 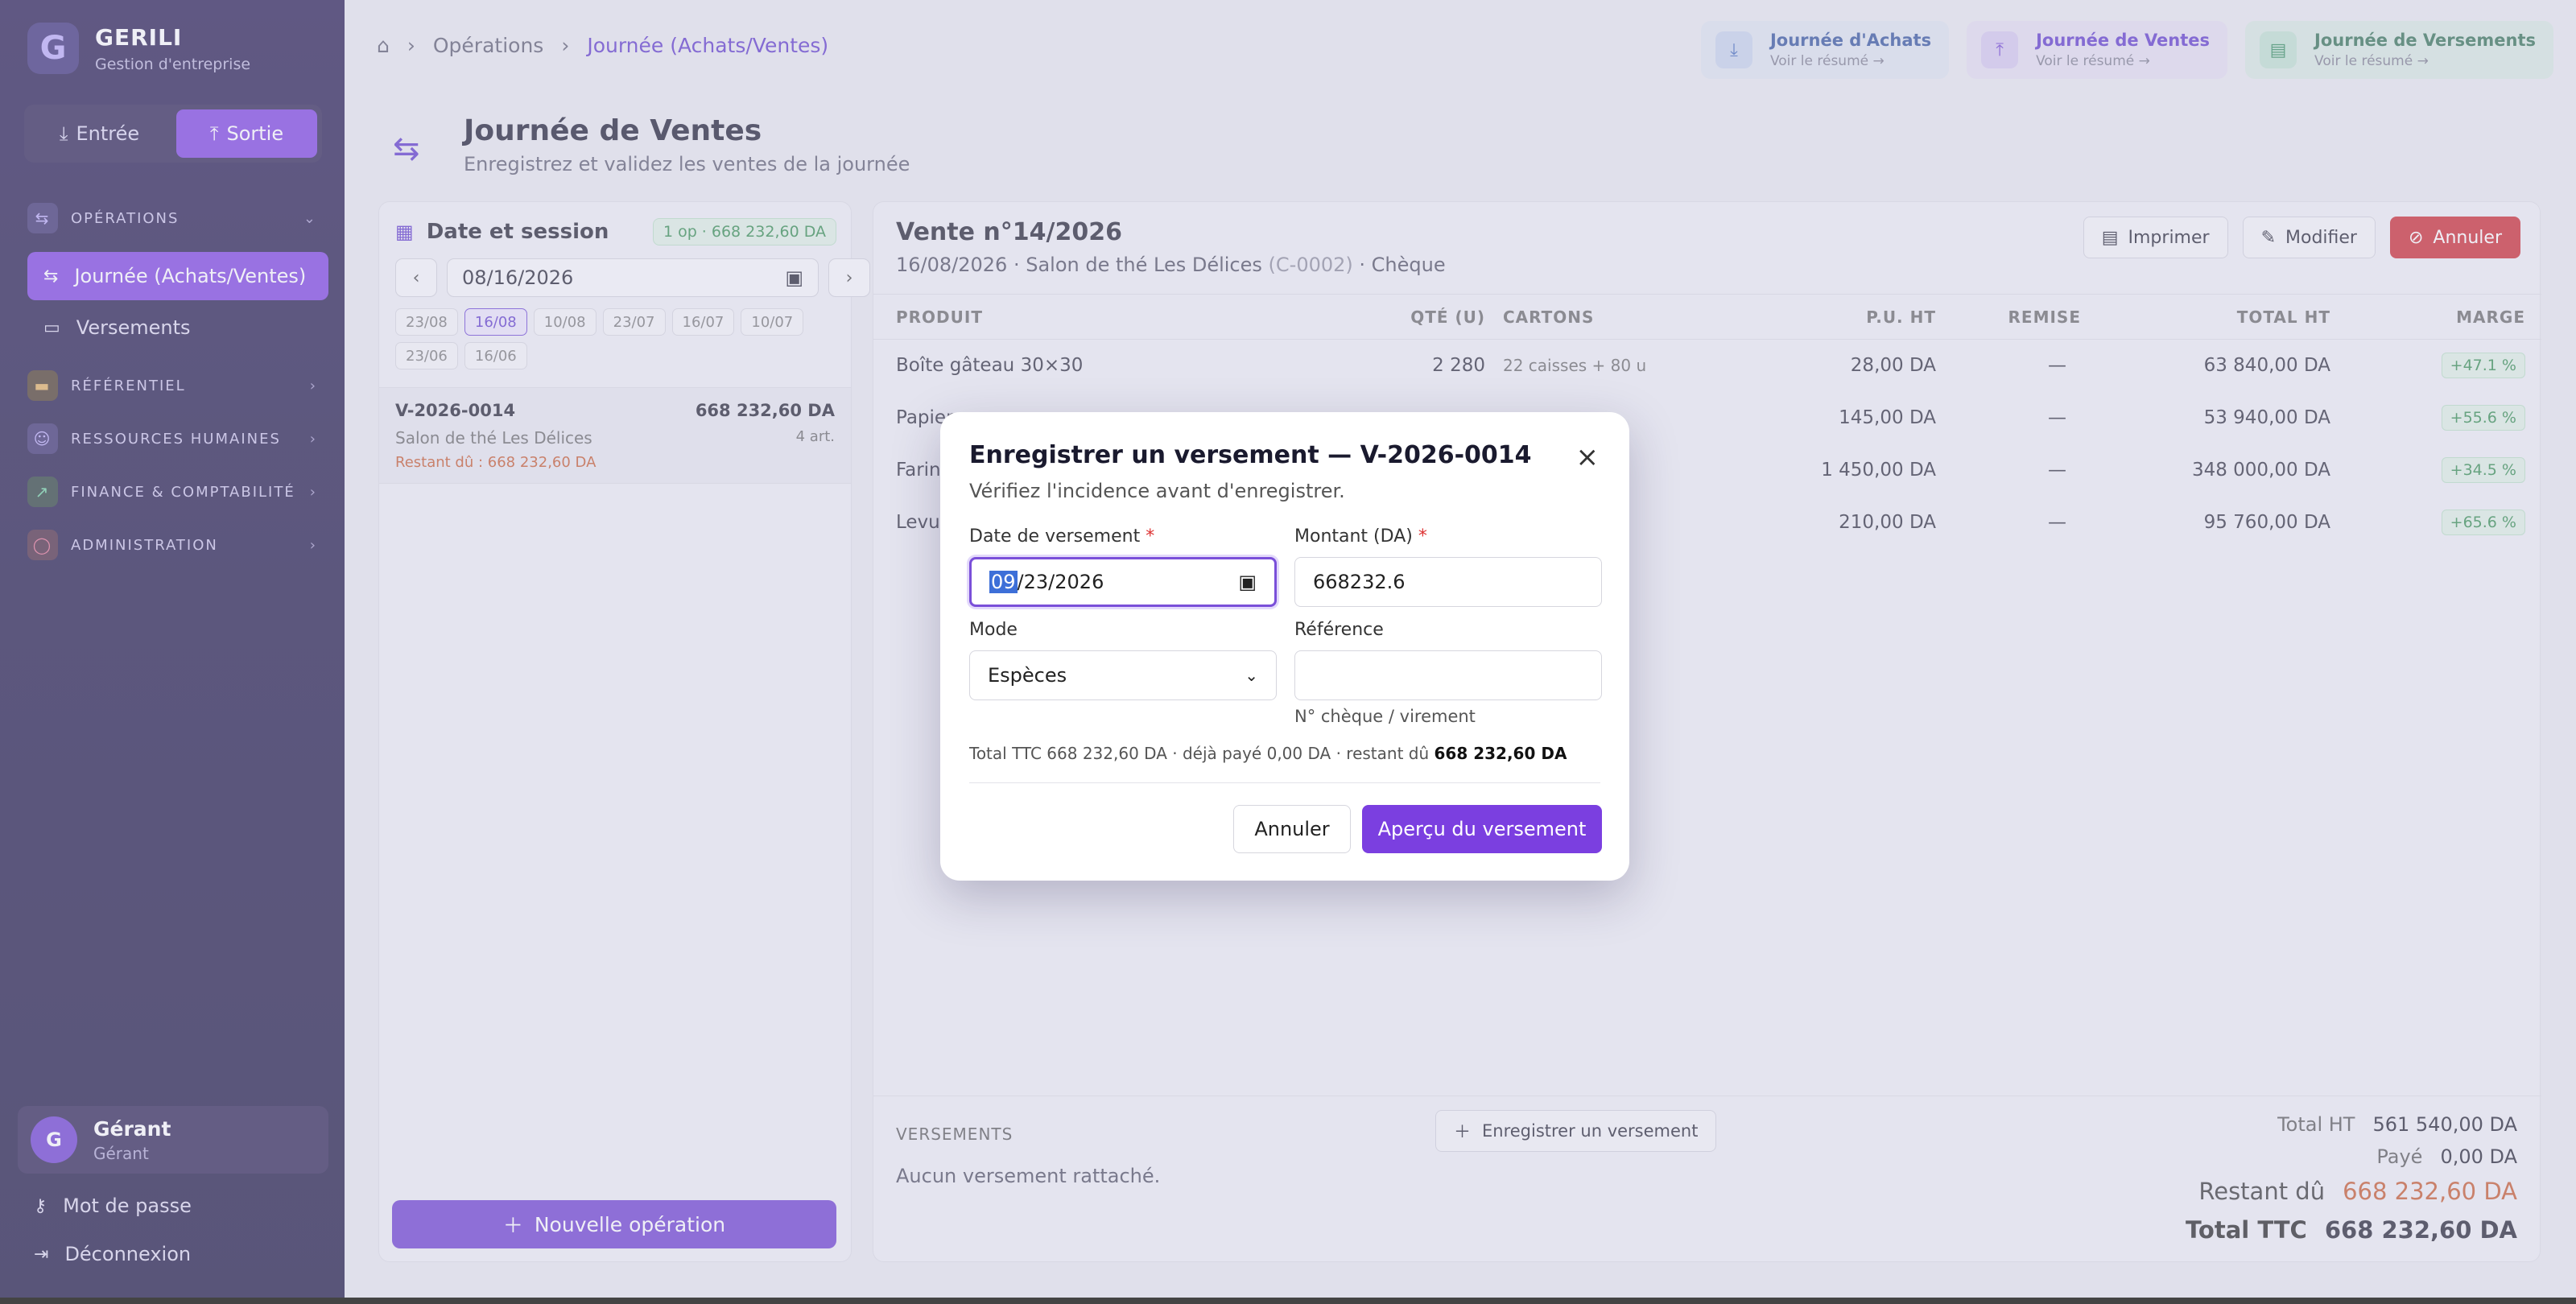 What do you see at coordinates (1284, 782) in the screenshot?
I see `divider` at bounding box center [1284, 782].